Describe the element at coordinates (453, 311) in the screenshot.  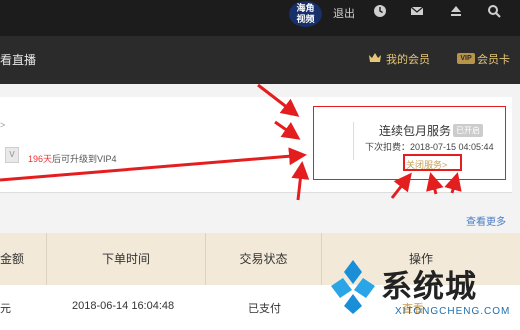
I see `watermark-url: XITONGCHENG.COM` at that location.